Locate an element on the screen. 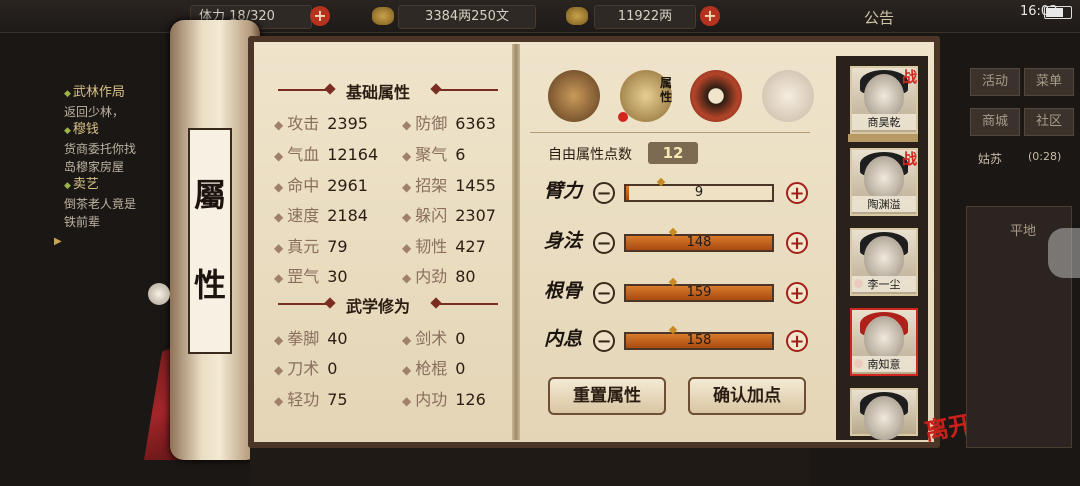 The height and width of the screenshot is (486, 1080). increase-constitution-button: + is located at coordinates (797, 293).